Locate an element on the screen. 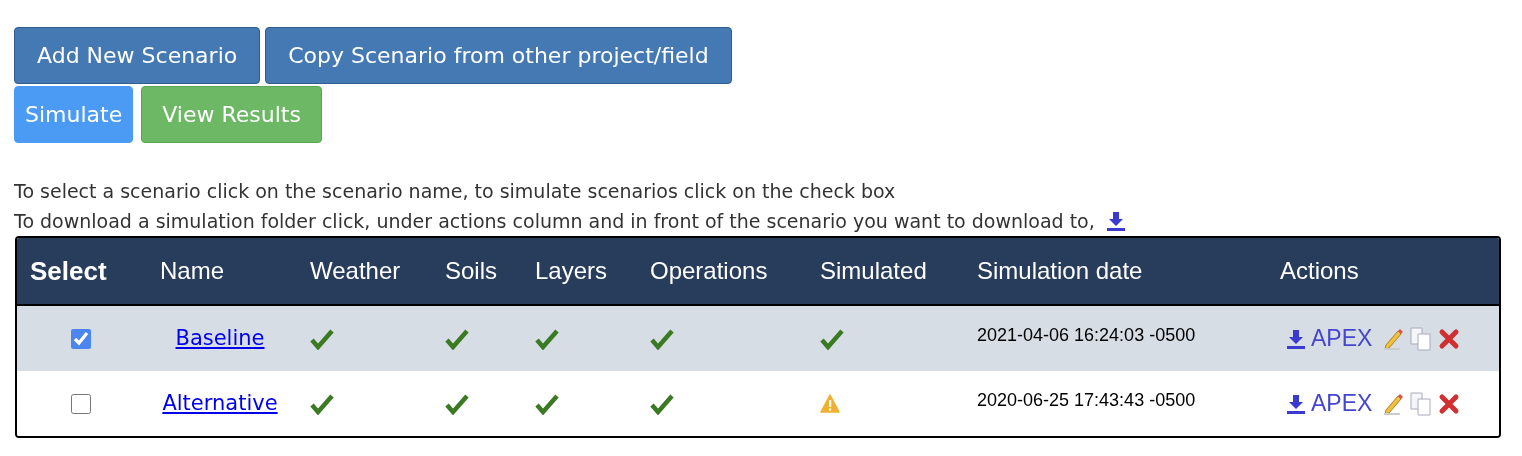 This screenshot has height=456, width=1522. column-header: Simulation date is located at coordinates (1060, 271).